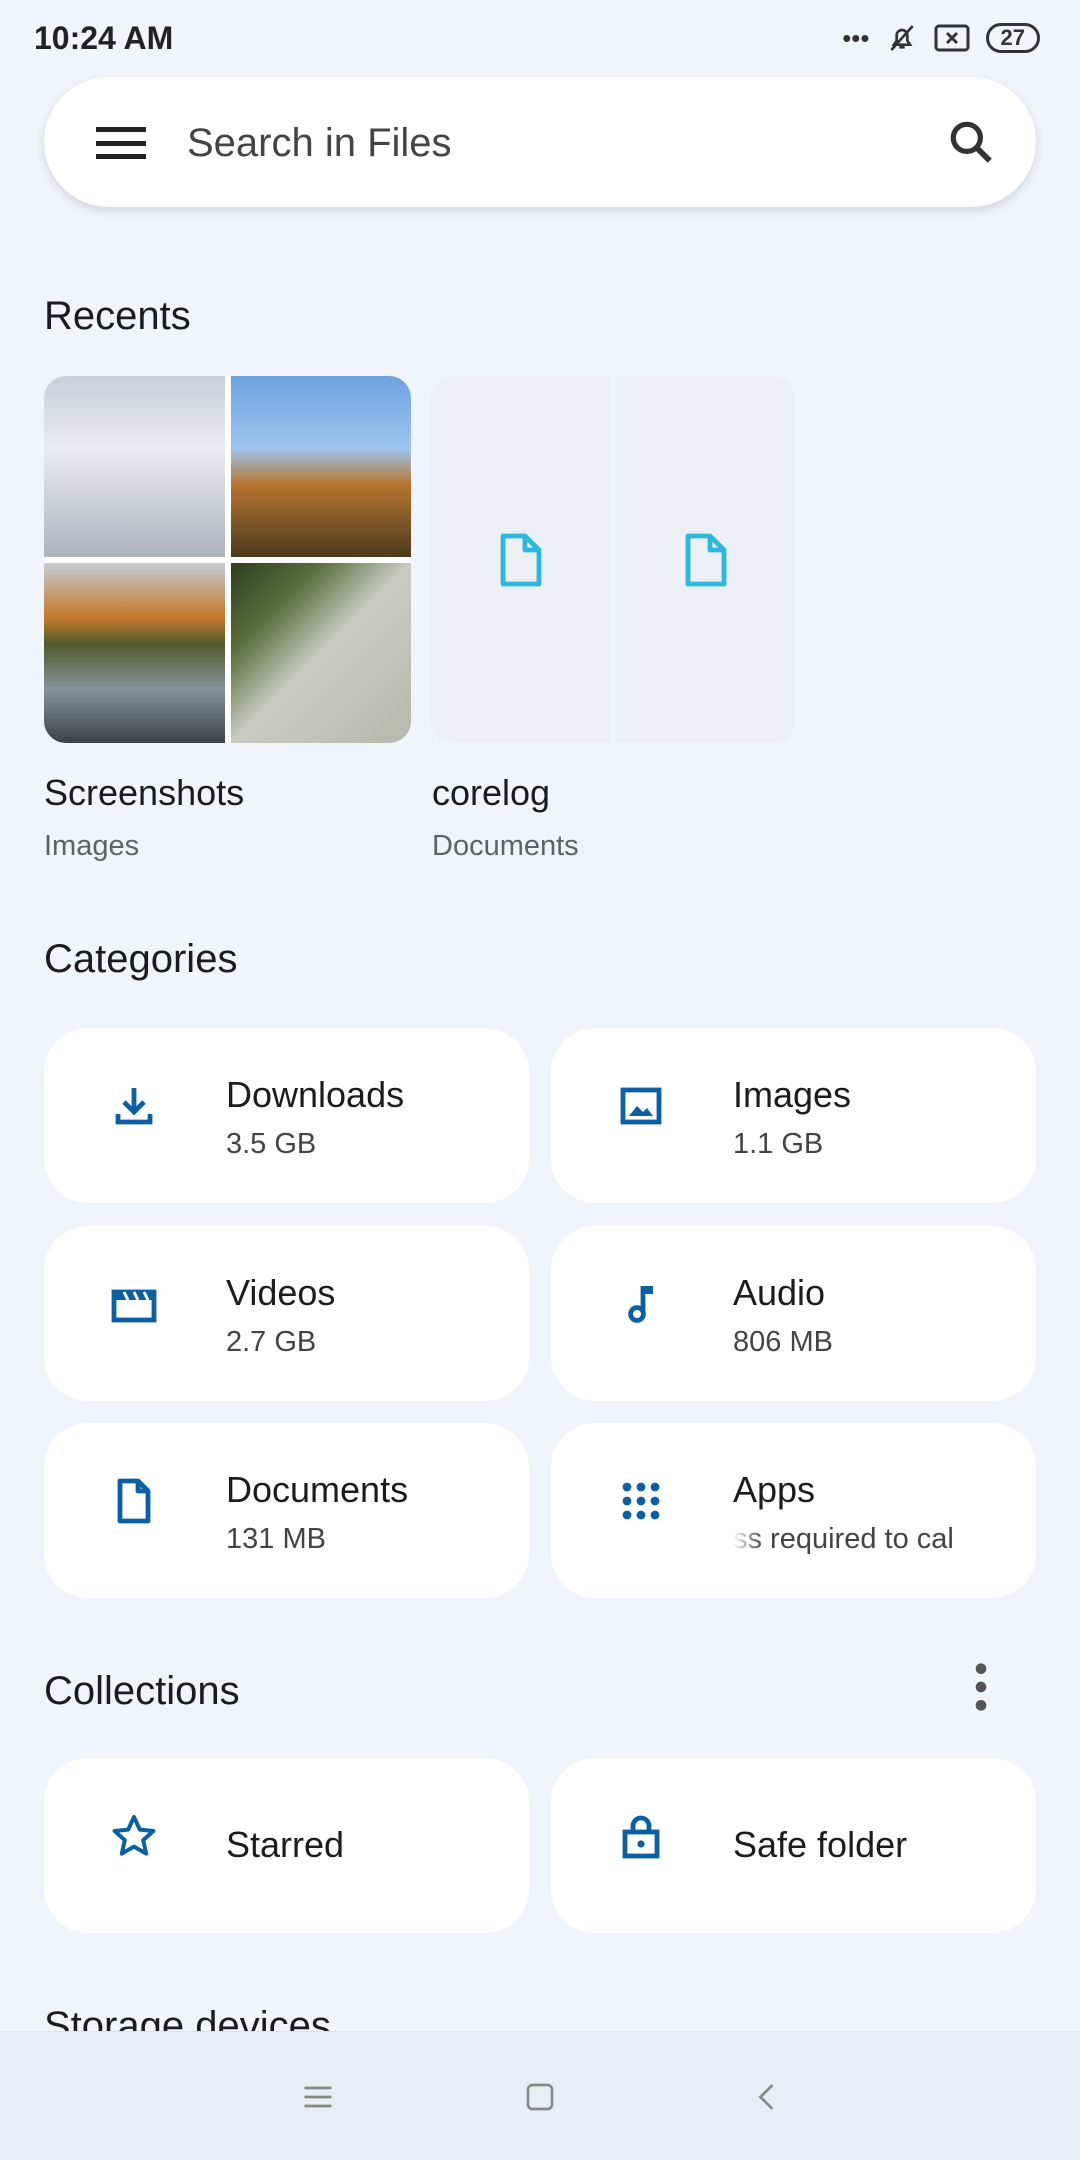 The height and width of the screenshot is (2160, 1080). I want to click on battery-icon: 27, so click(1012, 38).